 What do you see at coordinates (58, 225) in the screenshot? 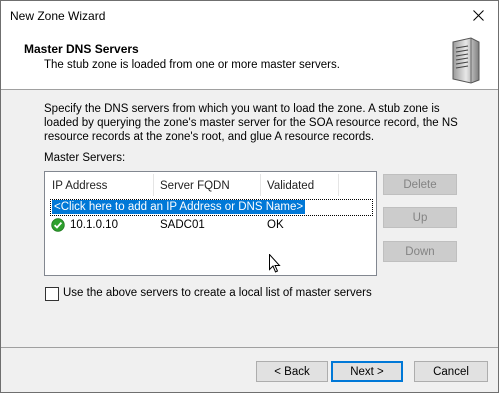
I see `check-circle-icon` at bounding box center [58, 225].